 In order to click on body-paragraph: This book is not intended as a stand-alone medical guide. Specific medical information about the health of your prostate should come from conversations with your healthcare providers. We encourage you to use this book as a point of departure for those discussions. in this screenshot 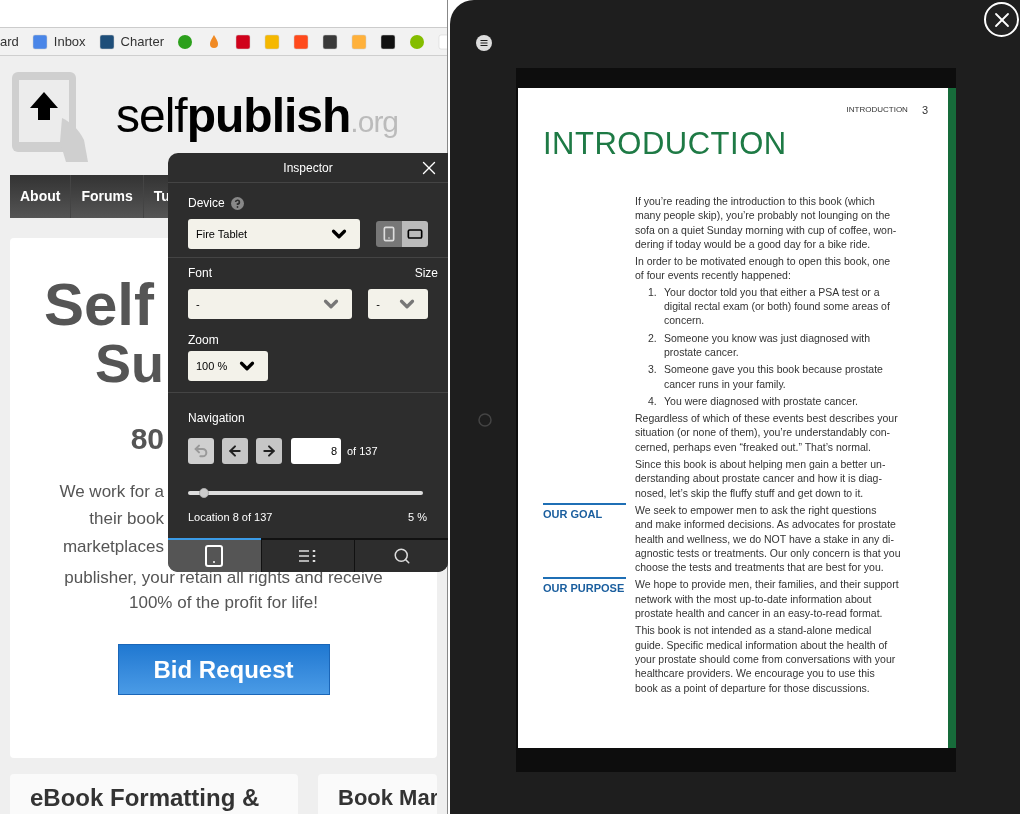, I will do `click(765, 659)`.